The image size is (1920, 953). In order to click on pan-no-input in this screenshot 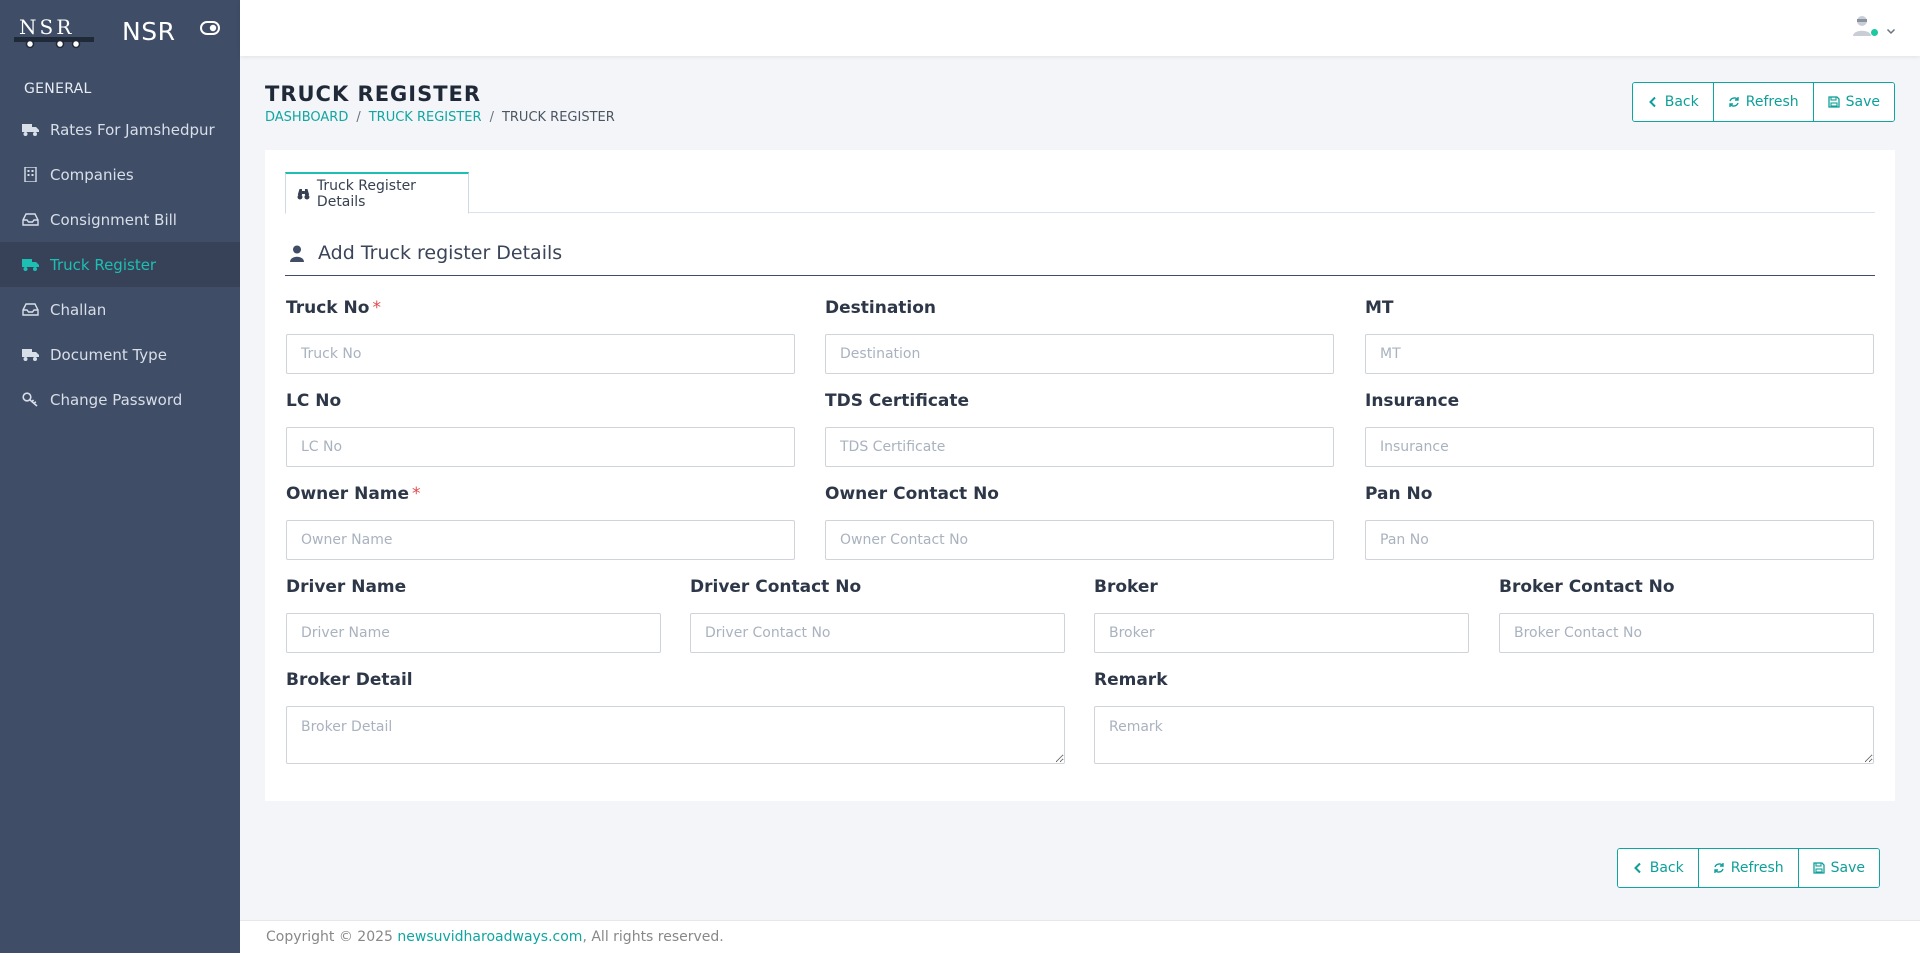, I will do `click(1619, 540)`.